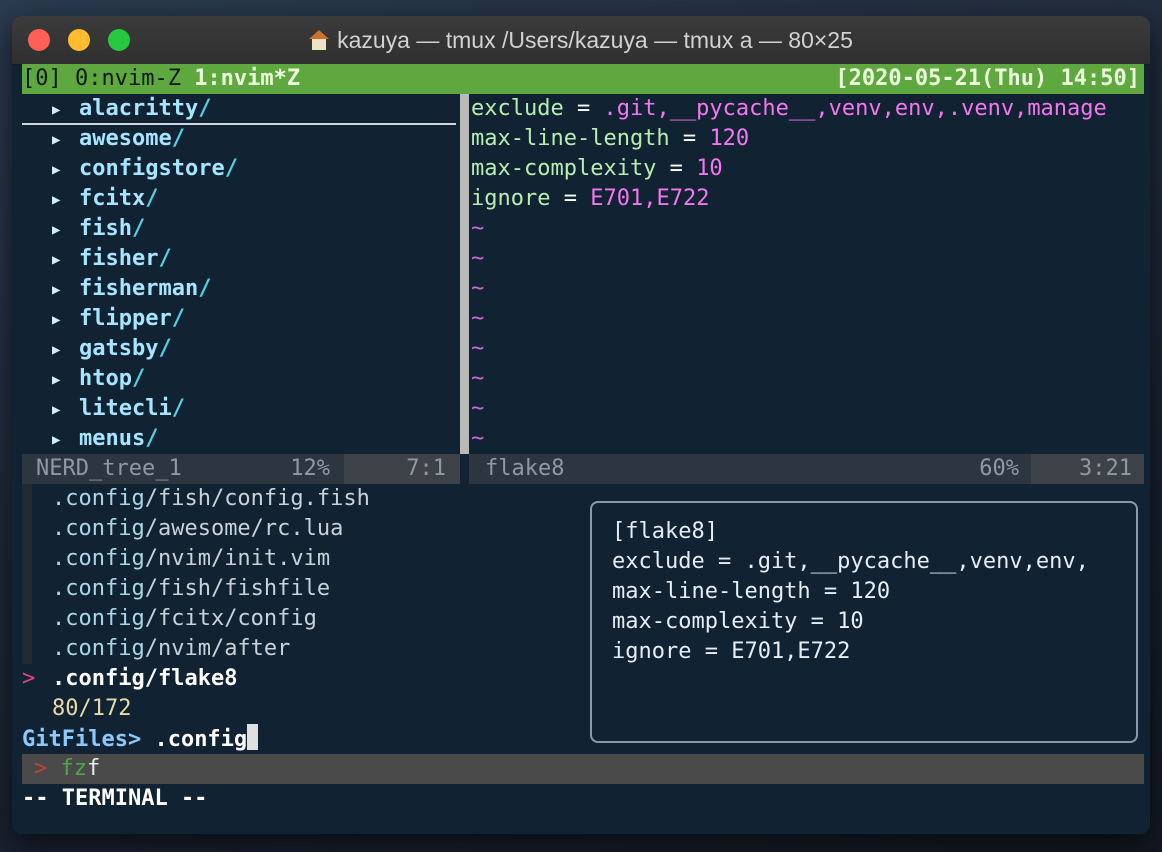 The width and height of the screenshot is (1162, 852). I want to click on home-icon, so click(319, 40).